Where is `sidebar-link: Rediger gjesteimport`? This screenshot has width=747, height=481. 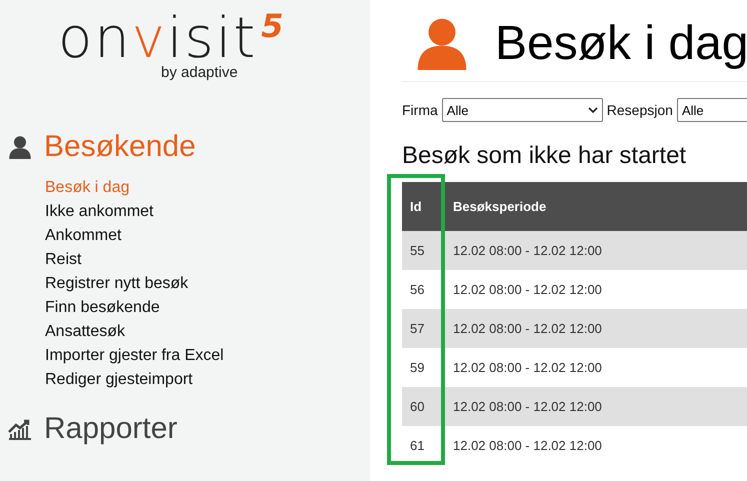 sidebar-link: Rediger gjesteimport is located at coordinates (119, 380).